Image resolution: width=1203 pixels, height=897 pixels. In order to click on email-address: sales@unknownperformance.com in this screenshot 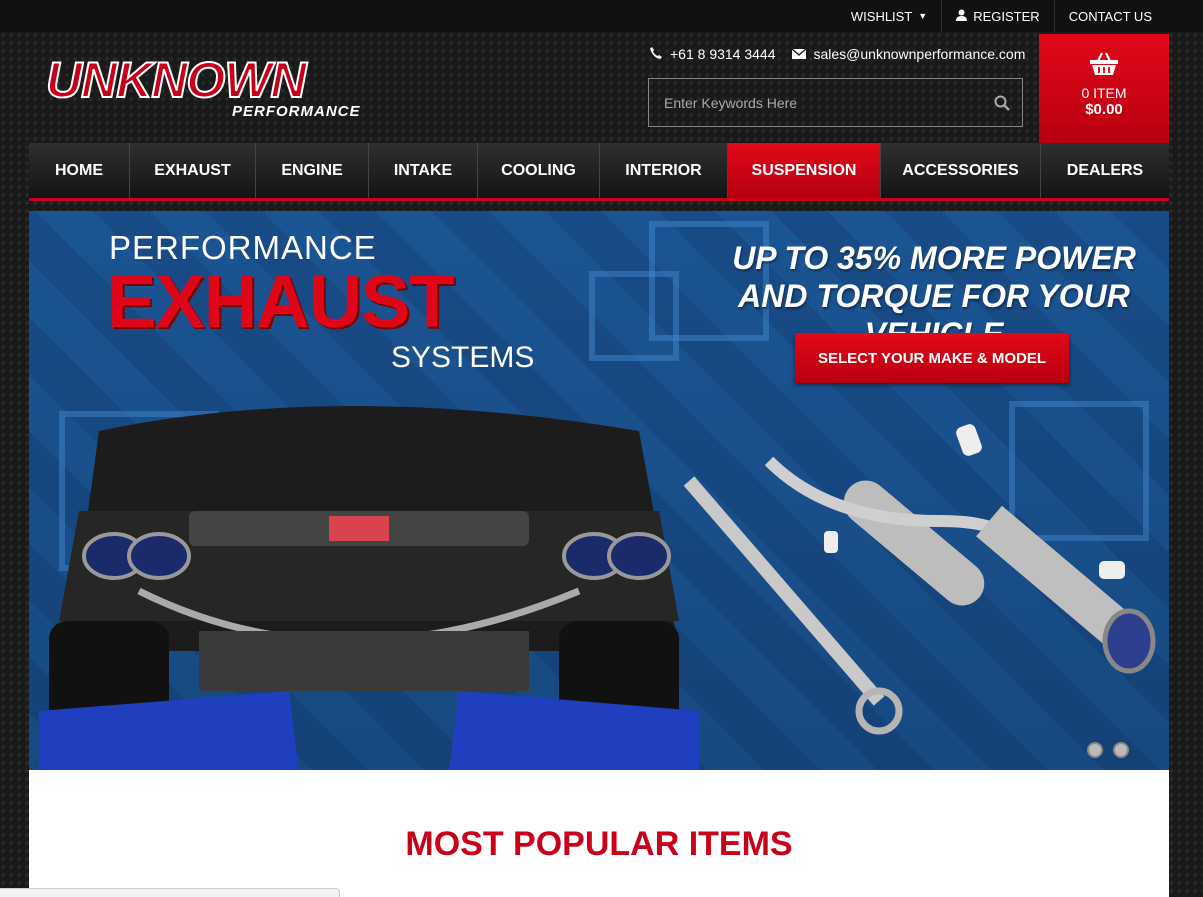, I will do `click(920, 54)`.